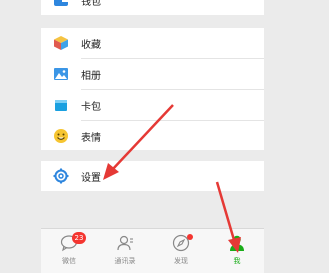 The image size is (329, 273). I want to click on favorites-cube-icon, so click(61, 43).